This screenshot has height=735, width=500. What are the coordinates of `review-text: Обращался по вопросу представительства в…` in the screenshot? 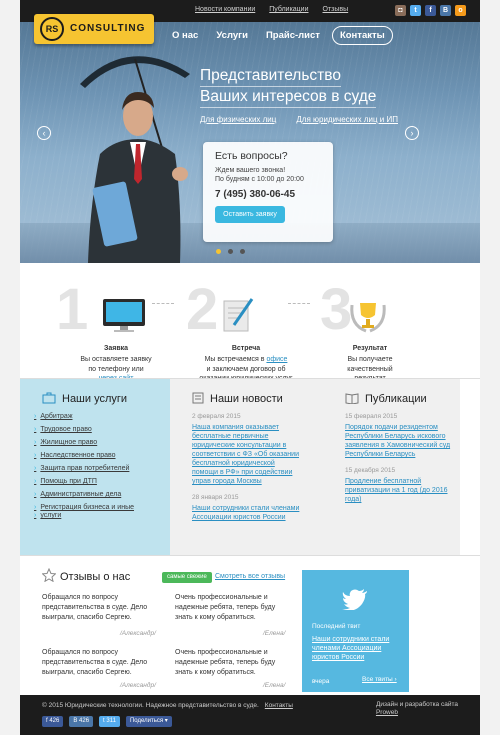 It's located at (99, 663).